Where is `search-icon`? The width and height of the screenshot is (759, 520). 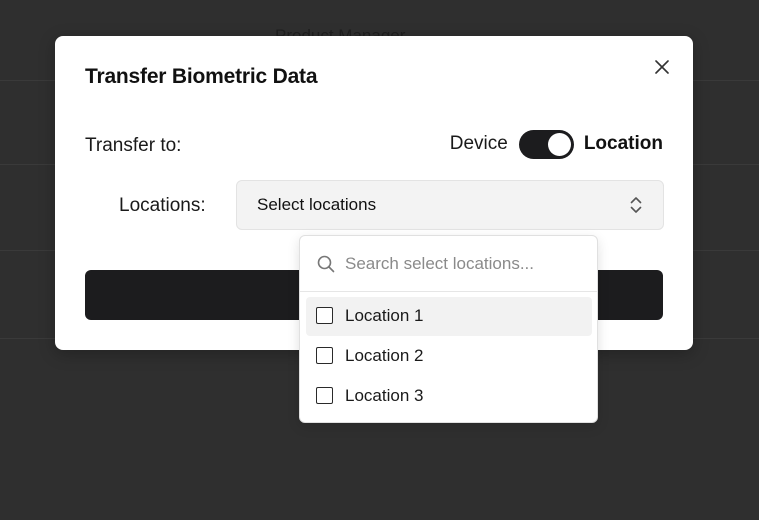
search-icon is located at coordinates (326, 264).